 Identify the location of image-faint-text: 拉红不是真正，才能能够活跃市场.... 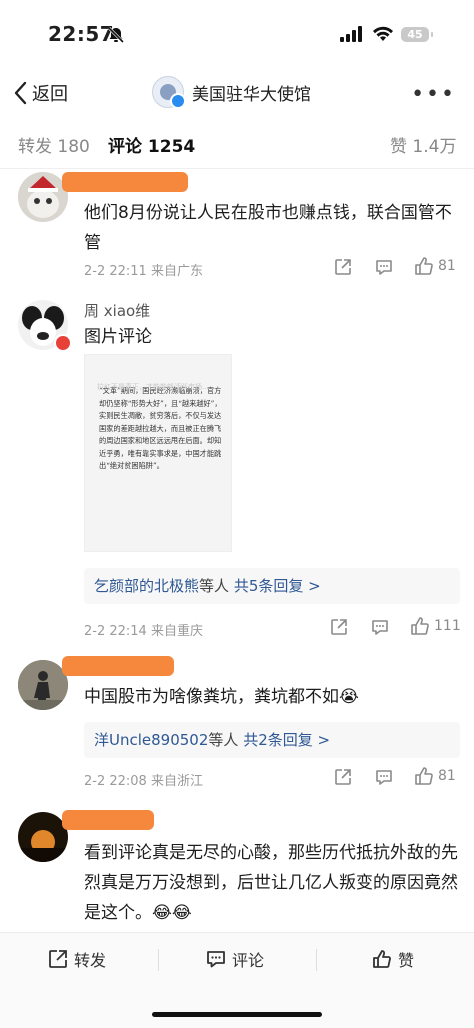
(153, 387).